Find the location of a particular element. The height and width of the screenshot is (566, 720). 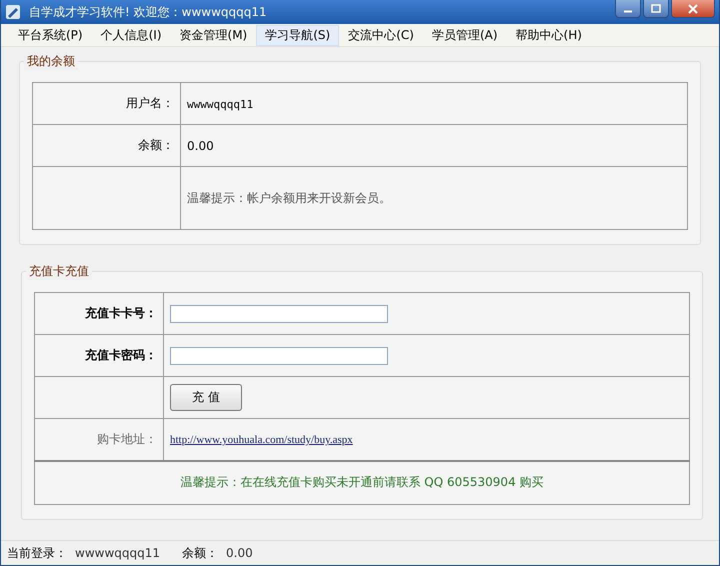

recharge-button: 充 值 is located at coordinates (206, 397).